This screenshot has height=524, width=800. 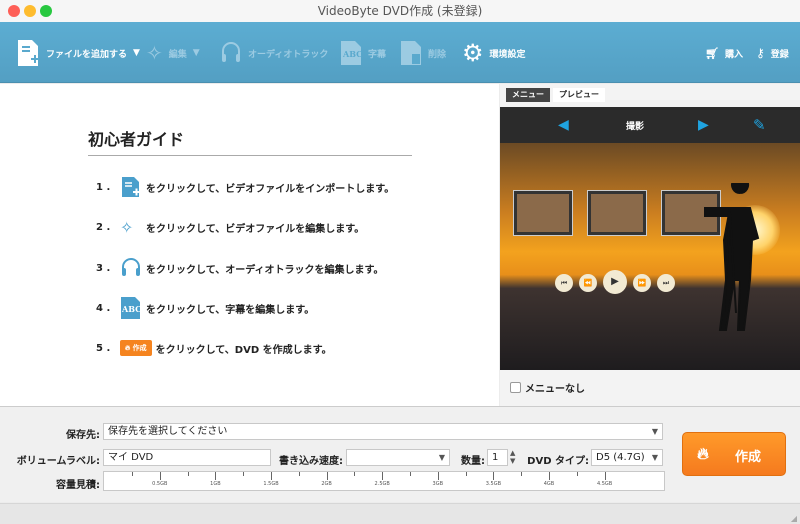 I want to click on write-speed-select: ▼, so click(x=398, y=457).